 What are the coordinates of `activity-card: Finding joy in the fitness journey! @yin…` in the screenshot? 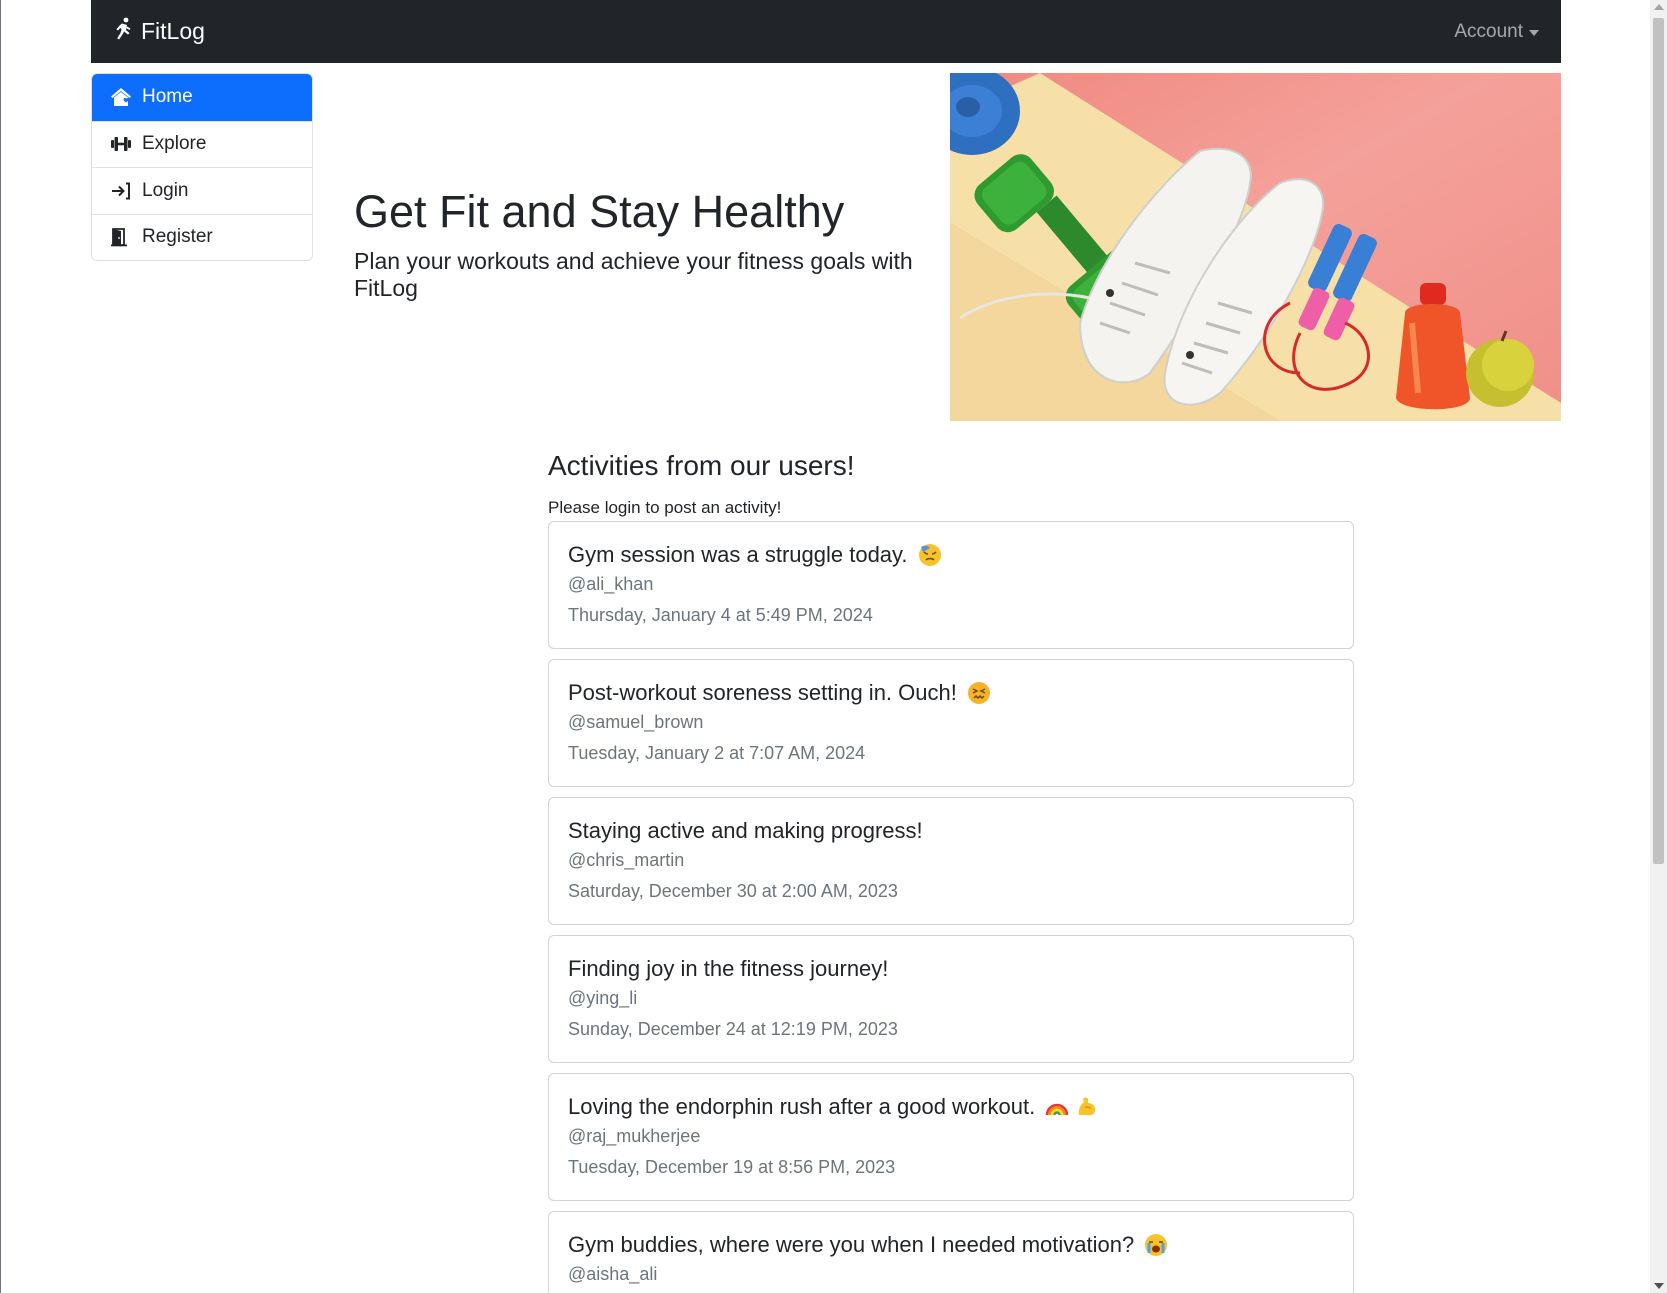 It's located at (951, 999).